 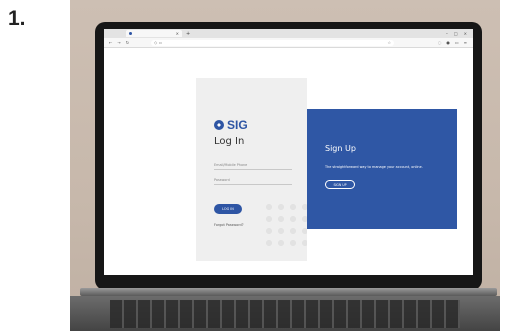 What do you see at coordinates (285, 226) in the screenshot?
I see `decorative-pattern` at bounding box center [285, 226].